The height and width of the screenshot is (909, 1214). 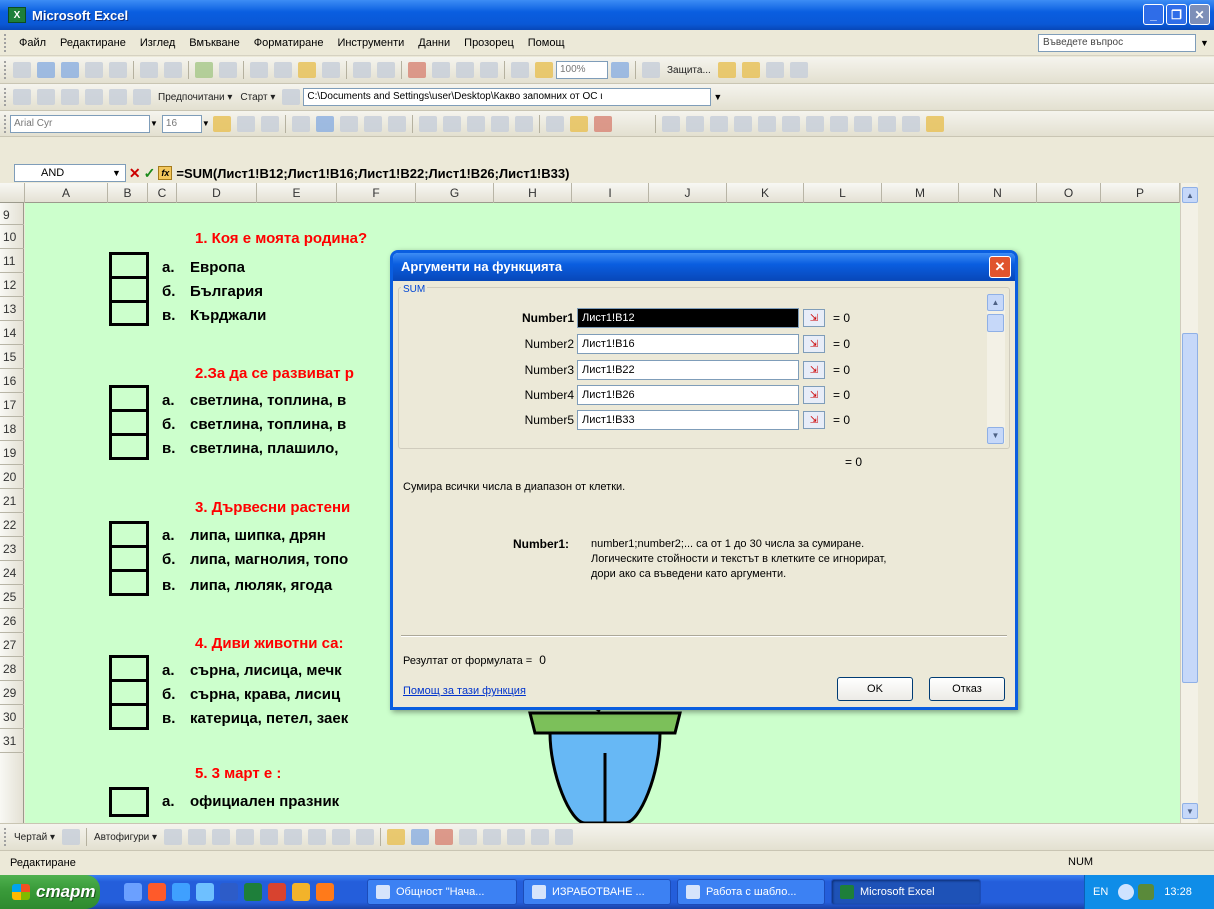 What do you see at coordinates (607, 15) in the screenshot?
I see `window-title-bar: X Microsoft Excel _ ❐ ✕` at bounding box center [607, 15].